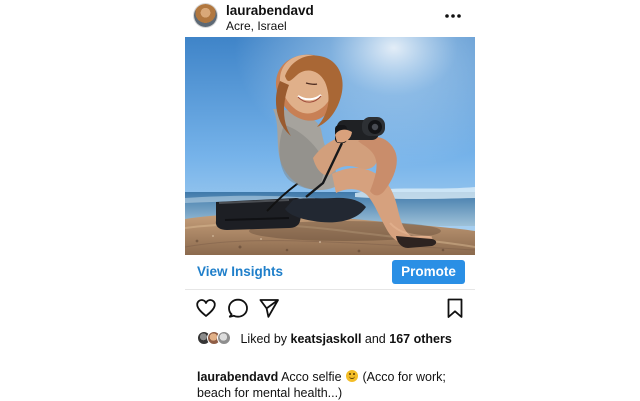 This screenshot has height=401, width=640. Describe the element at coordinates (270, 10) in the screenshot. I see `post-username: laurabendavd` at that location.